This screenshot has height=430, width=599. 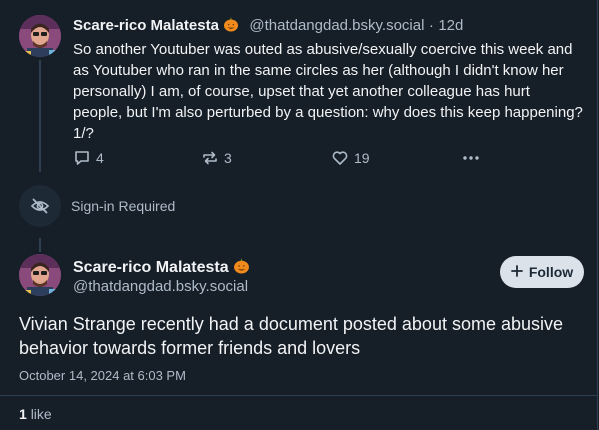 I want to click on more-icon, so click(x=471, y=158).